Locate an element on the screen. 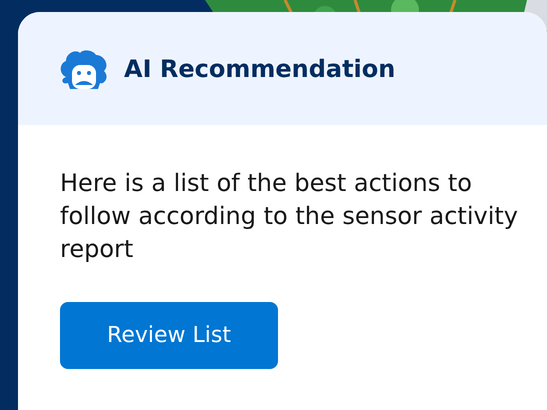  review-list-button: Review List is located at coordinates (169, 336).